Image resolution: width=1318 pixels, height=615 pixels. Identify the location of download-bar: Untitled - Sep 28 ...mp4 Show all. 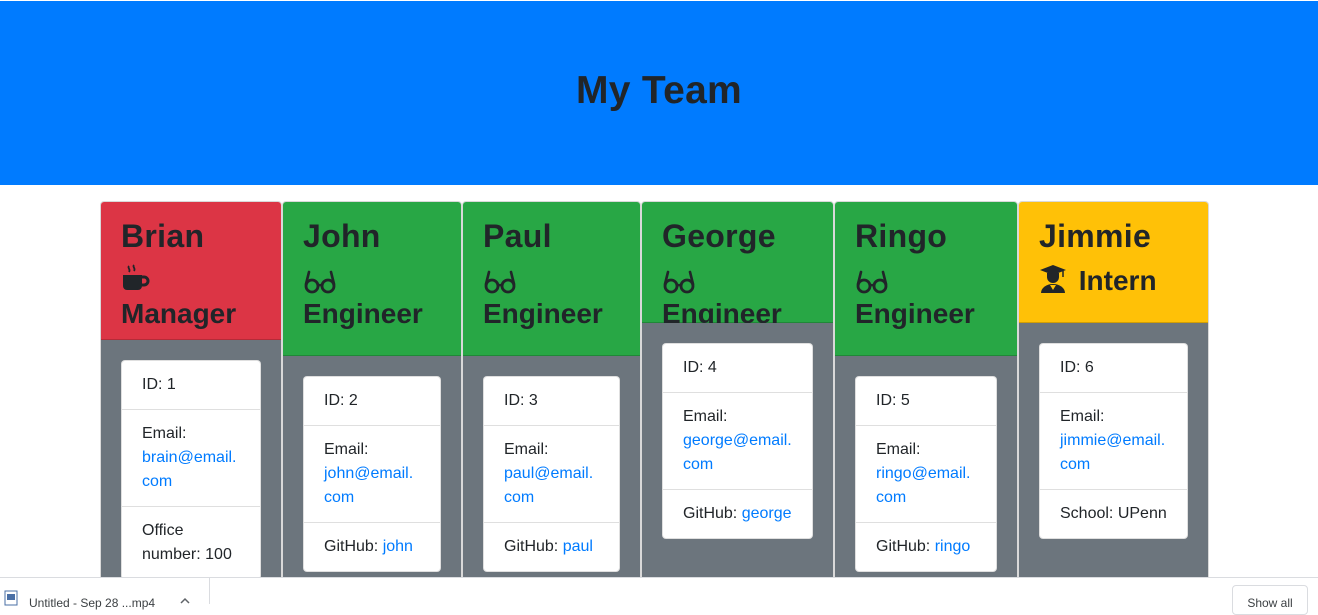
(659, 596).